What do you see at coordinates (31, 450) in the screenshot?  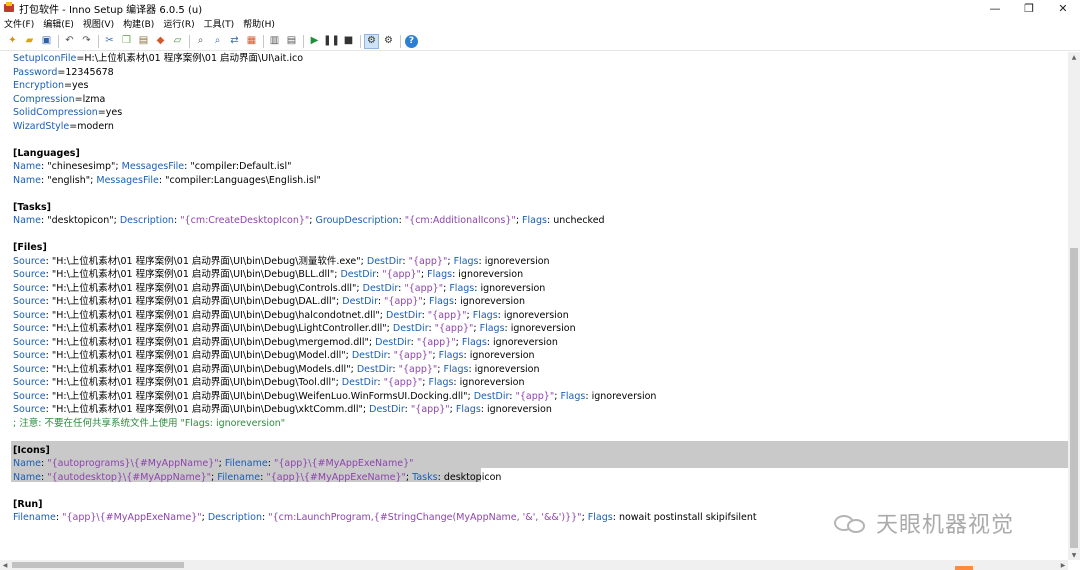 I see `section-header-icons: [Icons]` at bounding box center [31, 450].